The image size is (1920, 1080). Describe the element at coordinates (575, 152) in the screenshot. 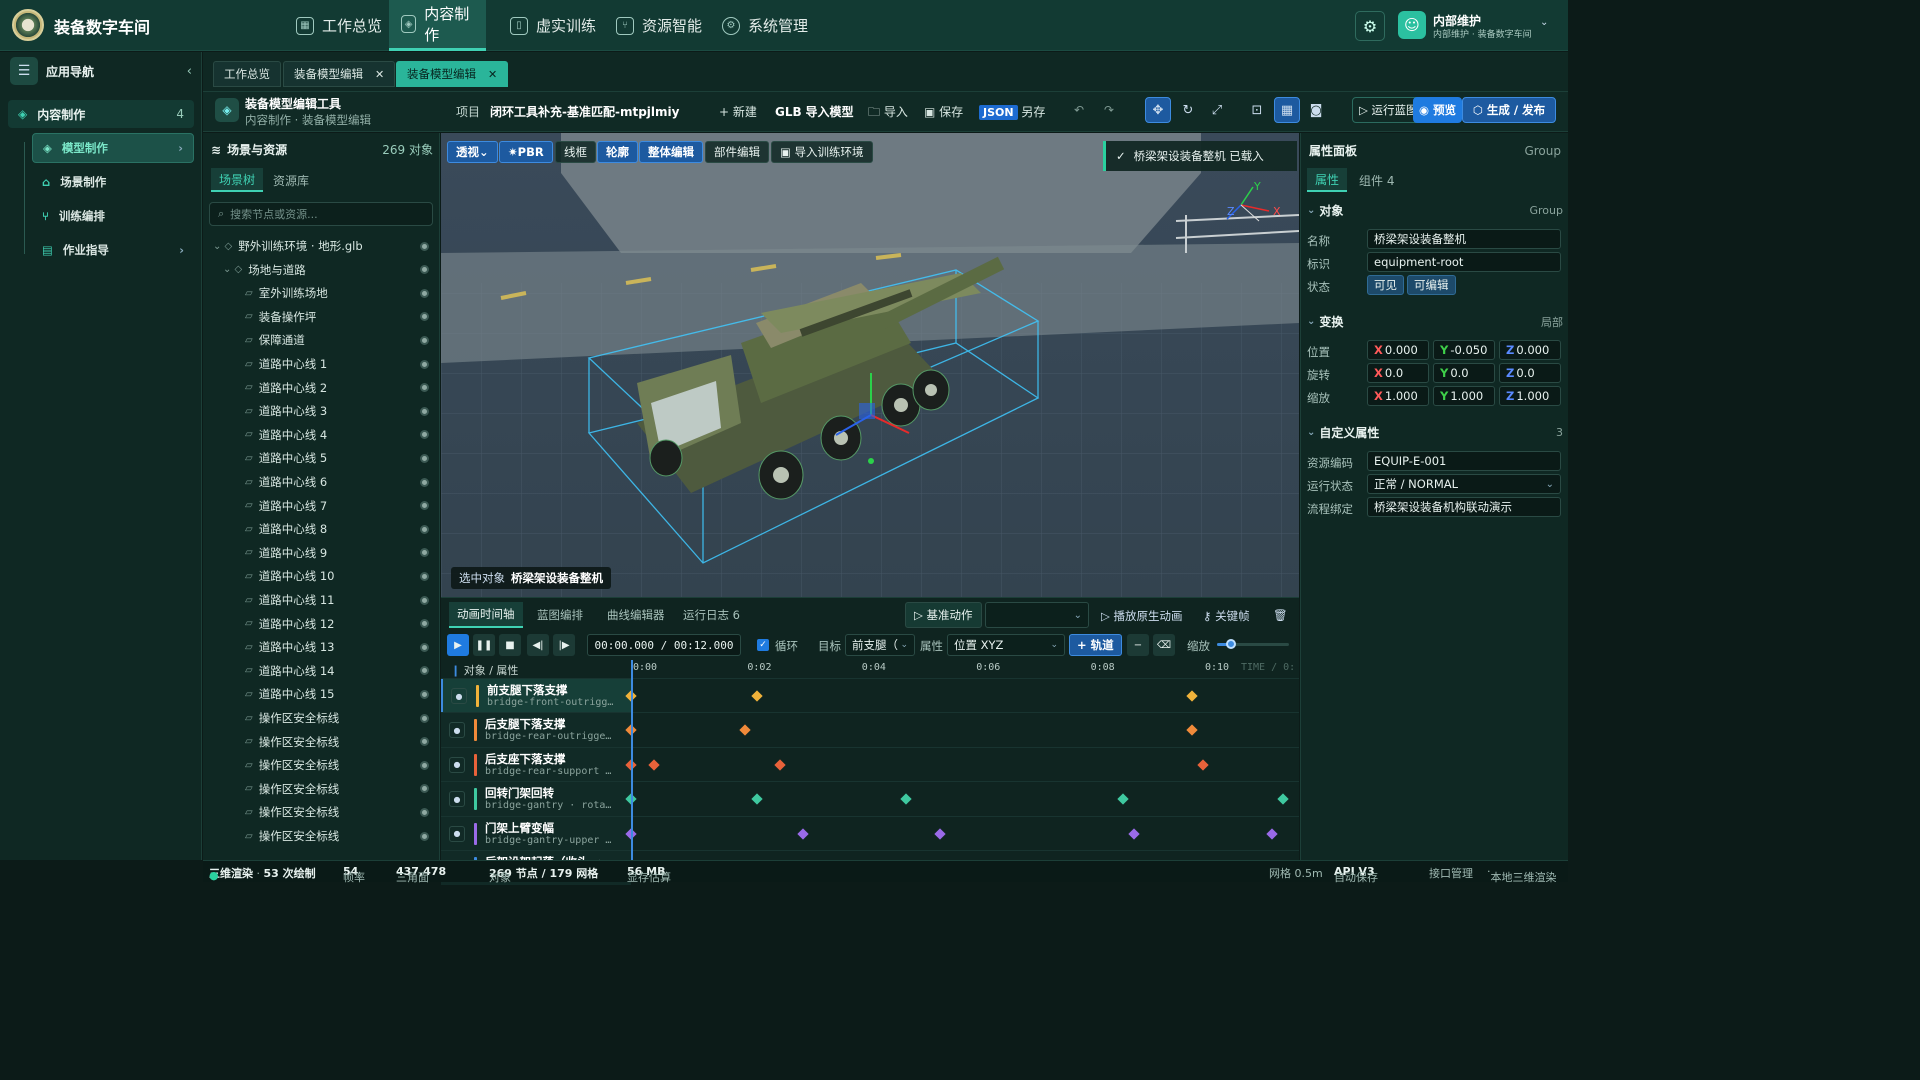

I see `wireframe-toggle: 线框` at that location.